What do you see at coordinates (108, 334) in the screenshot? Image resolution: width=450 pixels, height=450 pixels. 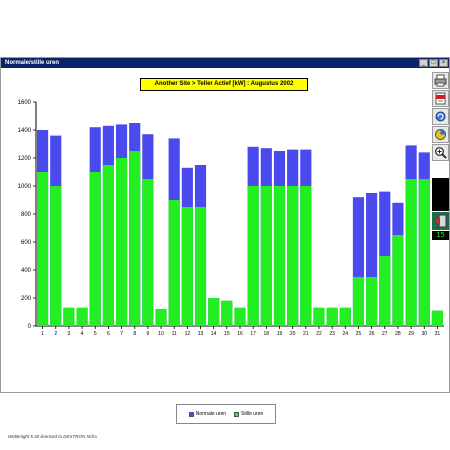 I see `x-tick-label: 6` at bounding box center [108, 334].